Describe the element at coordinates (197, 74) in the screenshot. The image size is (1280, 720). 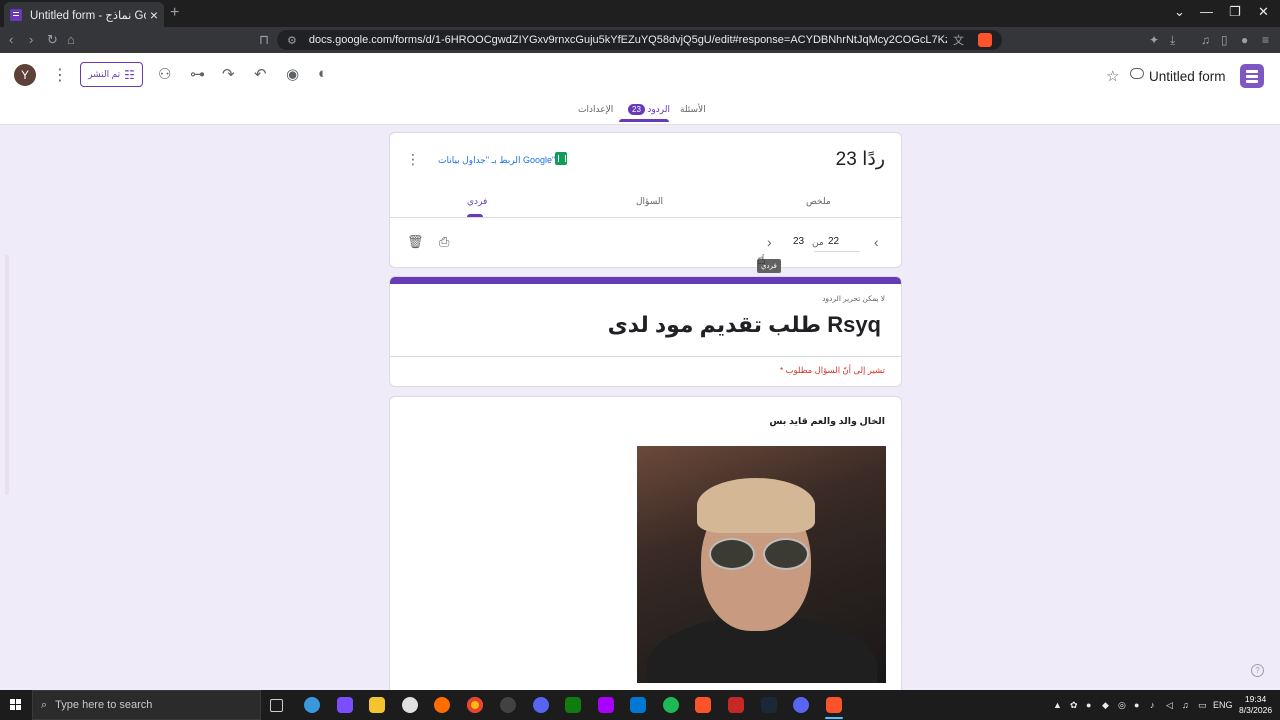
I see `link-icon: ⊶` at that location.